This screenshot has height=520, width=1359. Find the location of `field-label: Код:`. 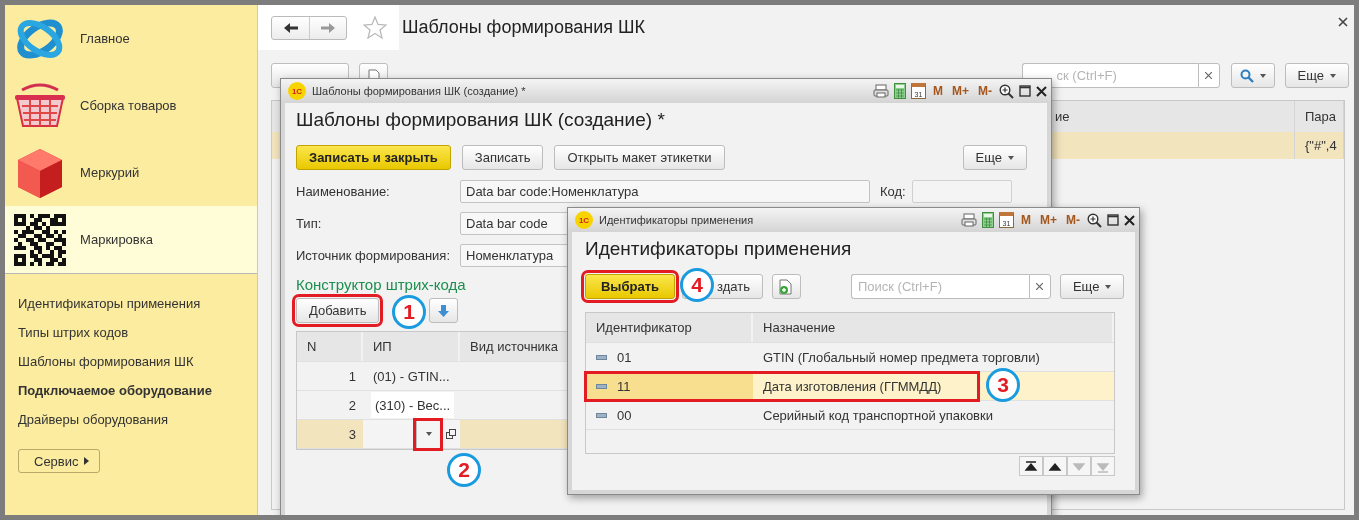

field-label: Код: is located at coordinates (893, 191).